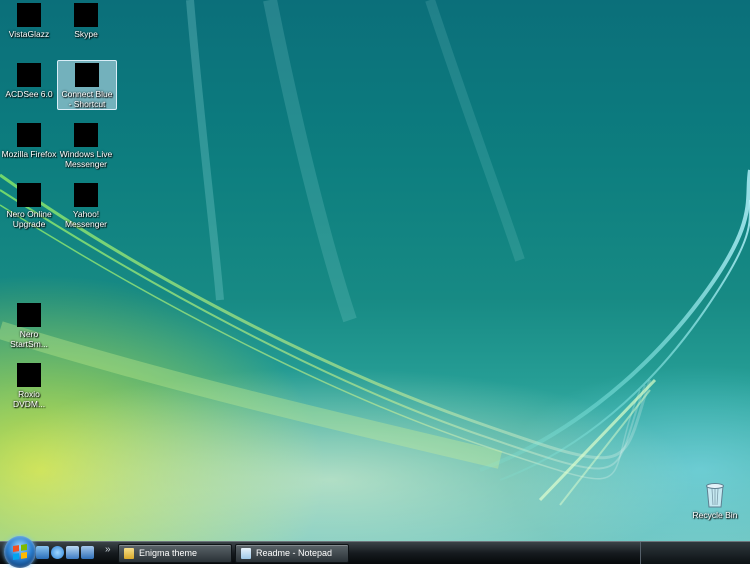 The image size is (750, 568). I want to click on desktop-icon-label: Skype, so click(86, 34).